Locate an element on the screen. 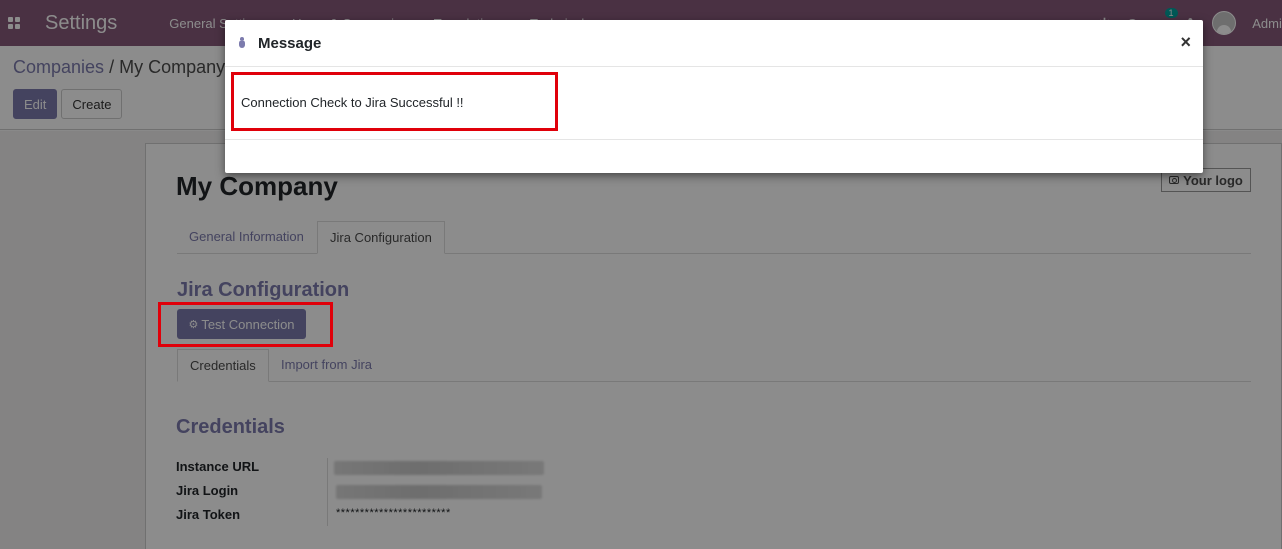  dialog-title: Message is located at coordinates (290, 43).